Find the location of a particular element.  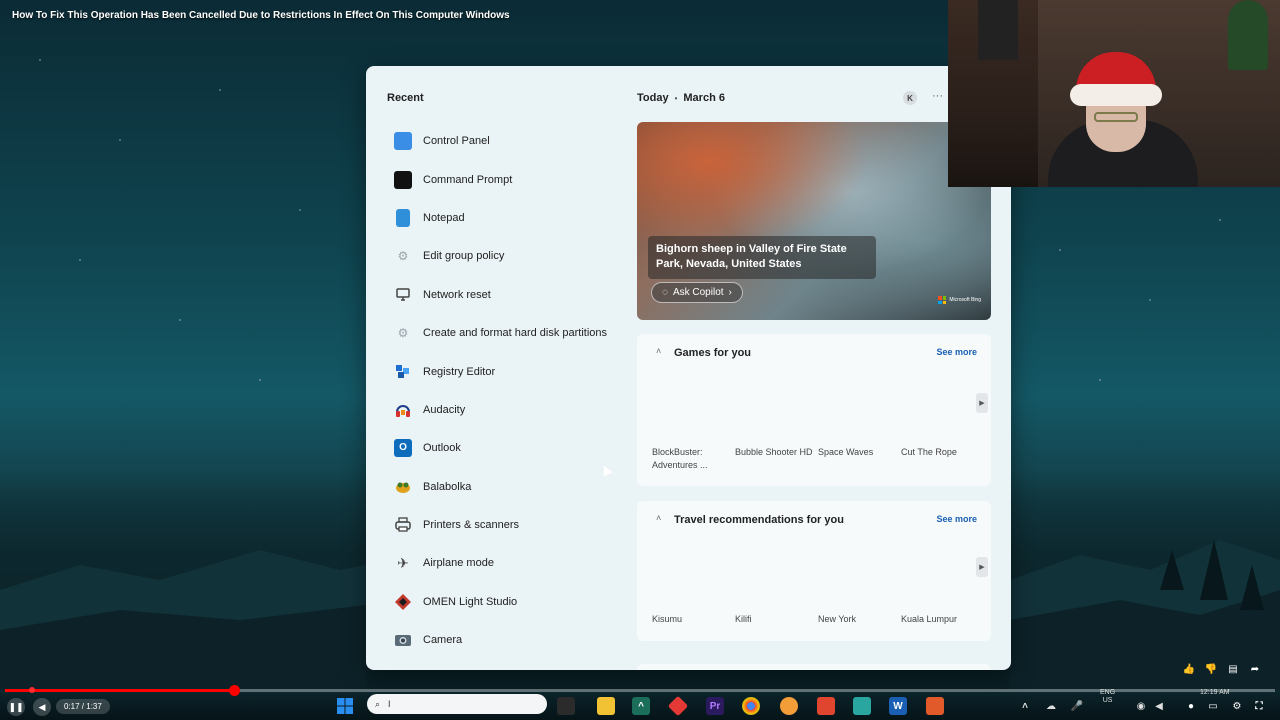

ask-copilot-button: ◌ Ask Copilot › is located at coordinates (697, 292).